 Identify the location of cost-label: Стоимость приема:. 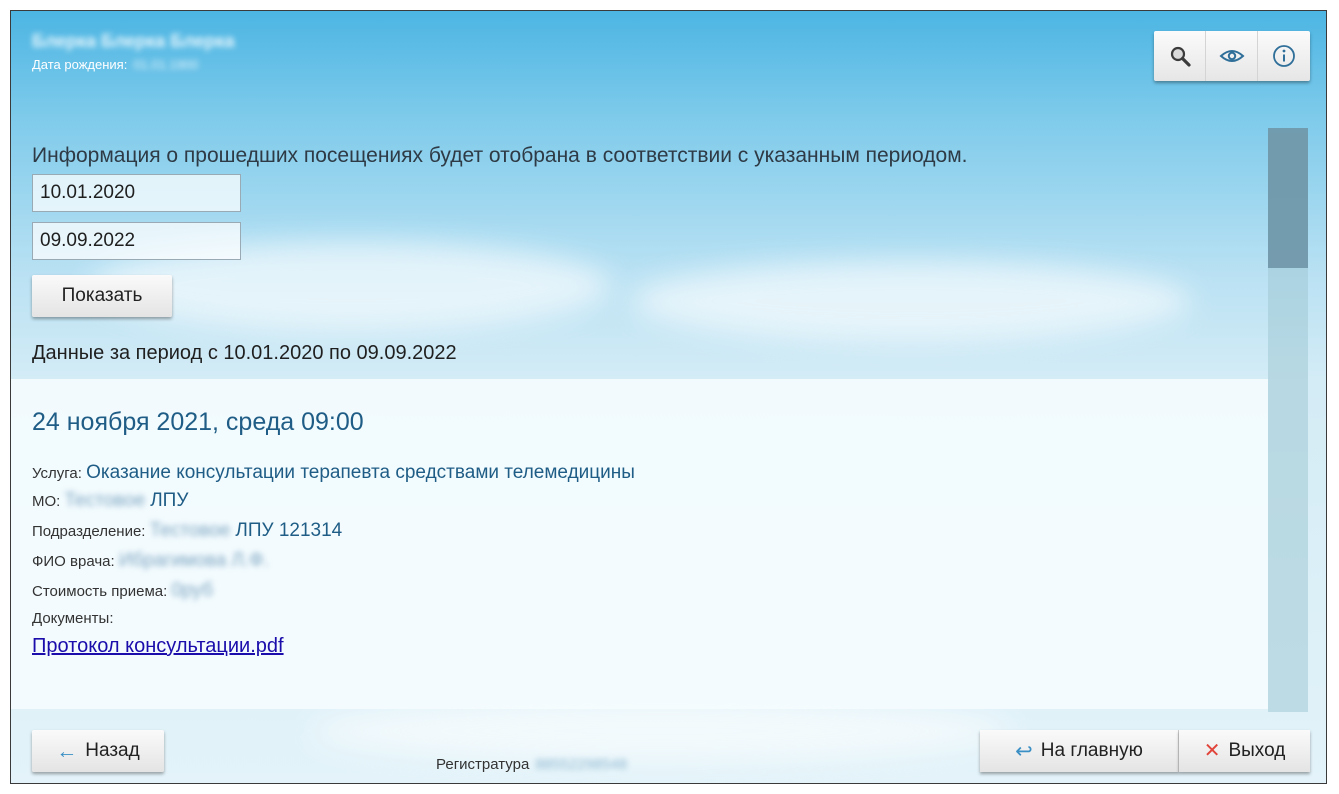
(100, 591).